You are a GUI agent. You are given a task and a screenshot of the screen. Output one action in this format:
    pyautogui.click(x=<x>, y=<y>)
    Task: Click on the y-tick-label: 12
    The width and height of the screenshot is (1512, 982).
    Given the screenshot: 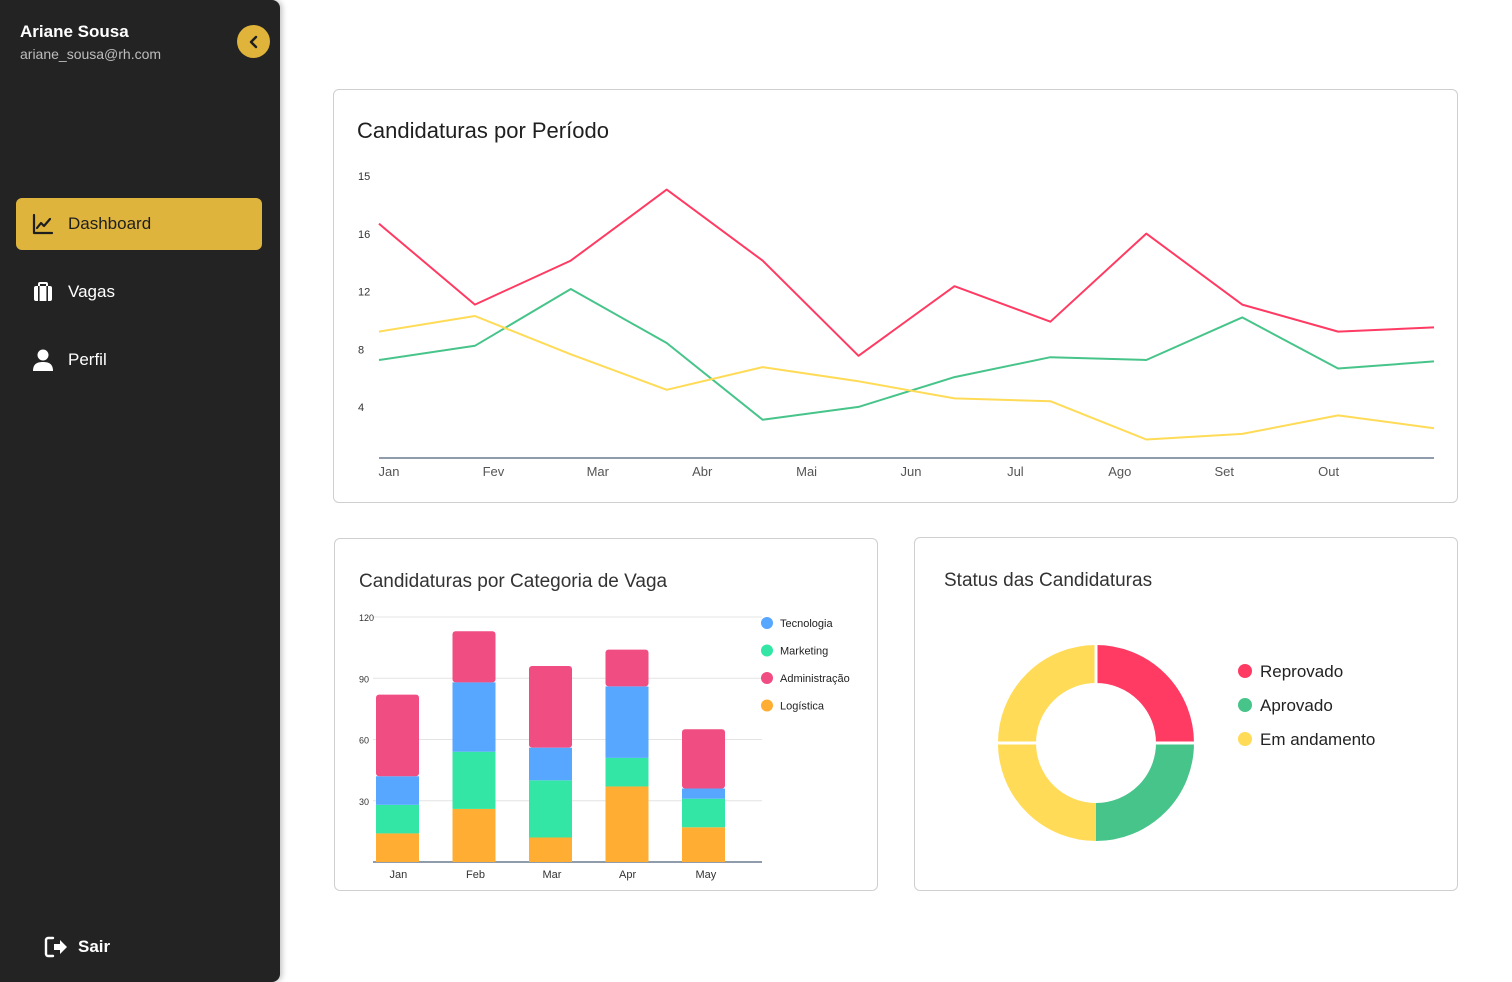 What is the action you would take?
    pyautogui.click(x=364, y=293)
    